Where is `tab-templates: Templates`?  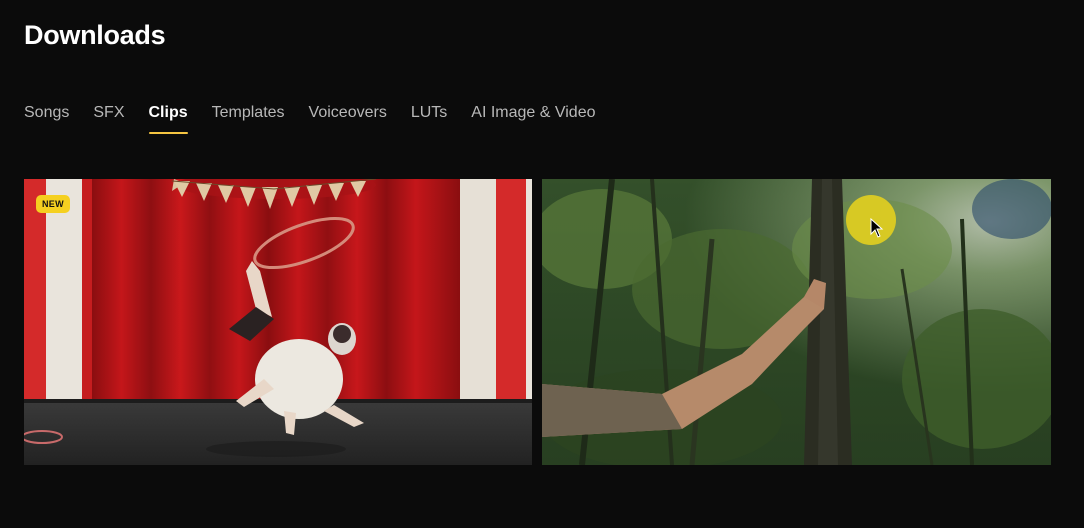 tab-templates: Templates is located at coordinates (248, 119).